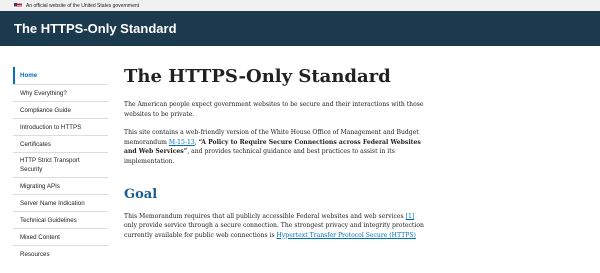 The width and height of the screenshot is (600, 273). What do you see at coordinates (48, 220) in the screenshot?
I see `sidebar-item-label: Technical Guidelines` at bounding box center [48, 220].